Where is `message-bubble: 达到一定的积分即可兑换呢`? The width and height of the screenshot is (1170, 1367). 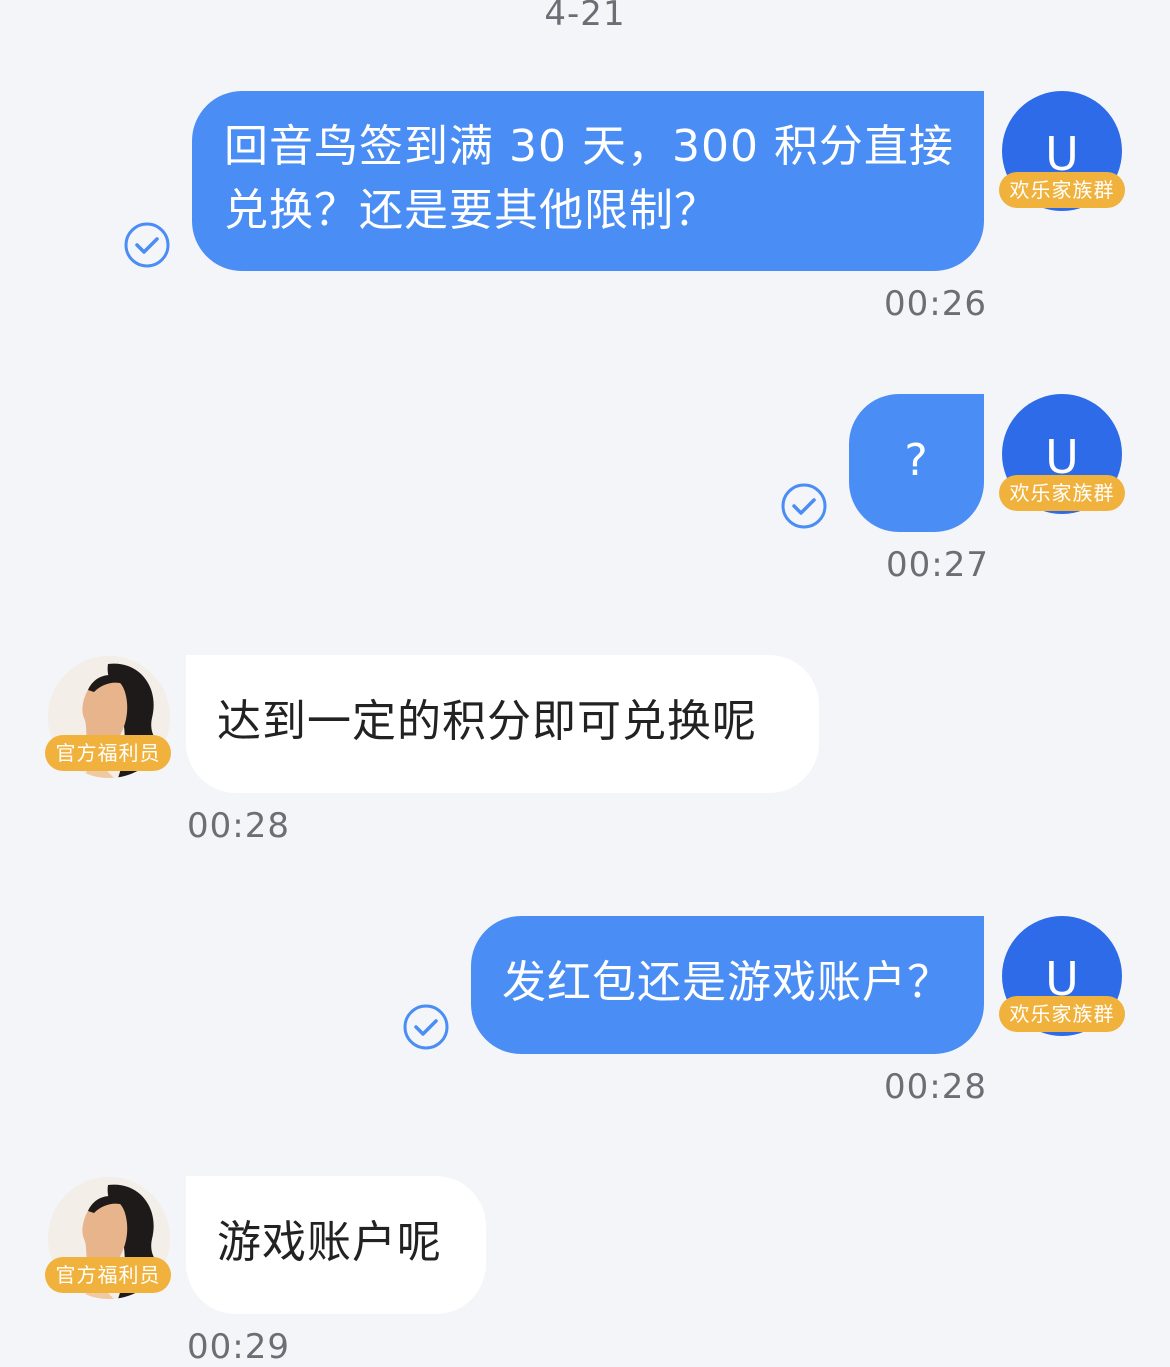 message-bubble: 达到一定的积分即可兑换呢 is located at coordinates (502, 724).